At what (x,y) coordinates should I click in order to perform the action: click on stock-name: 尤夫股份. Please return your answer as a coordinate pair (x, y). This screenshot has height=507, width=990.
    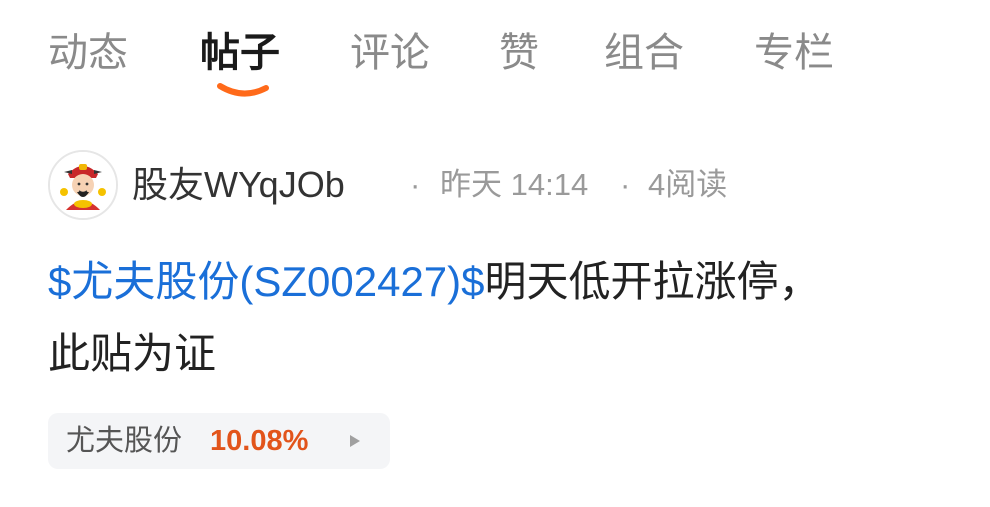
    Looking at the image, I should click on (124, 441).